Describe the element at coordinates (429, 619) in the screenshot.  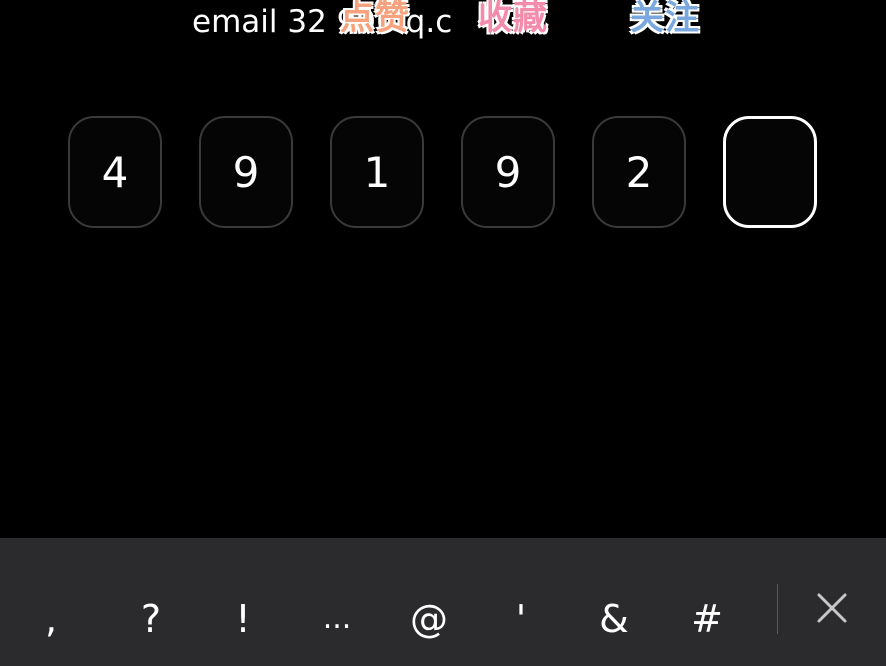
I see `key-at: @` at that location.